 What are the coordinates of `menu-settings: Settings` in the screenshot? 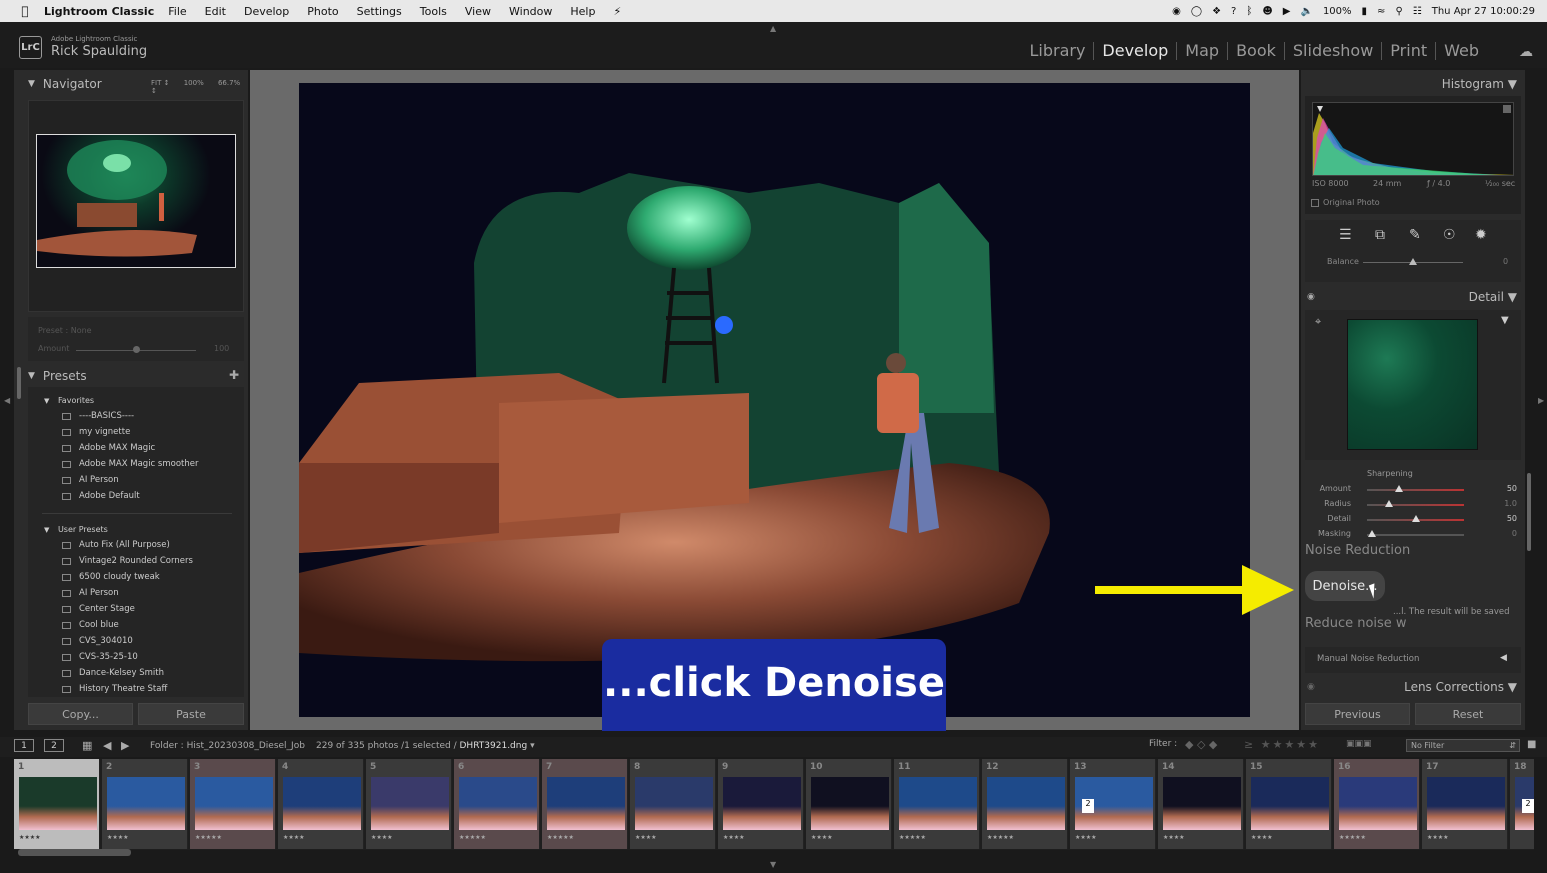 It's located at (379, 11).